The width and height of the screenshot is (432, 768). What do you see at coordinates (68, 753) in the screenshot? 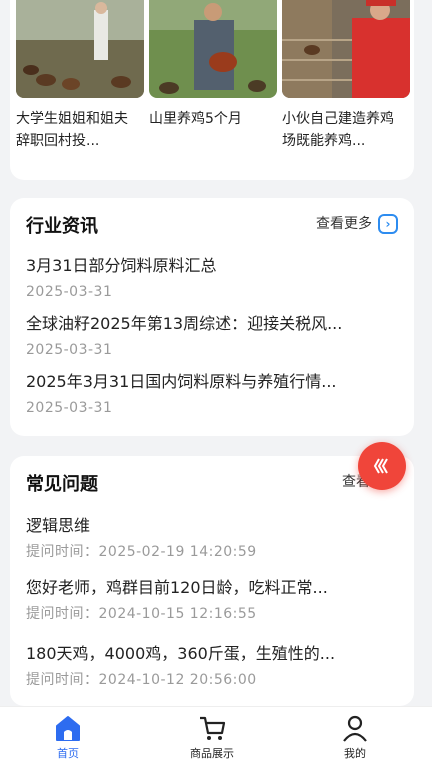
I see `tab-label: 首页` at bounding box center [68, 753].